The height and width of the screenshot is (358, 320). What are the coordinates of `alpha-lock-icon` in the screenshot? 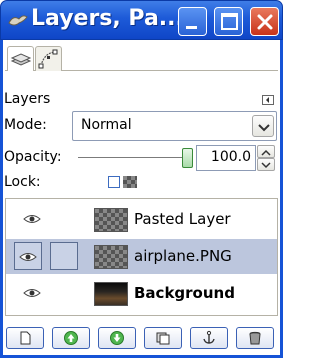 It's located at (130, 182).